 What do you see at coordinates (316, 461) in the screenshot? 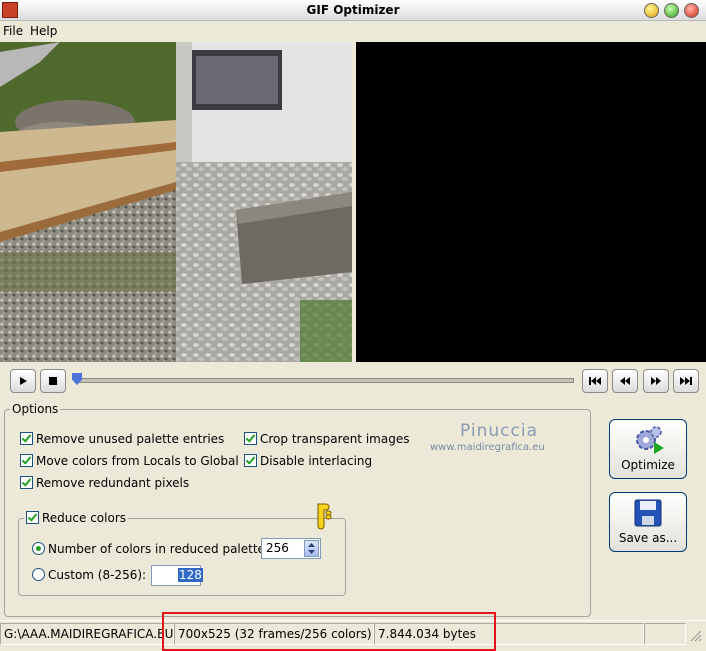
I see `disable-interlacing-label: Disable interlacing` at bounding box center [316, 461].